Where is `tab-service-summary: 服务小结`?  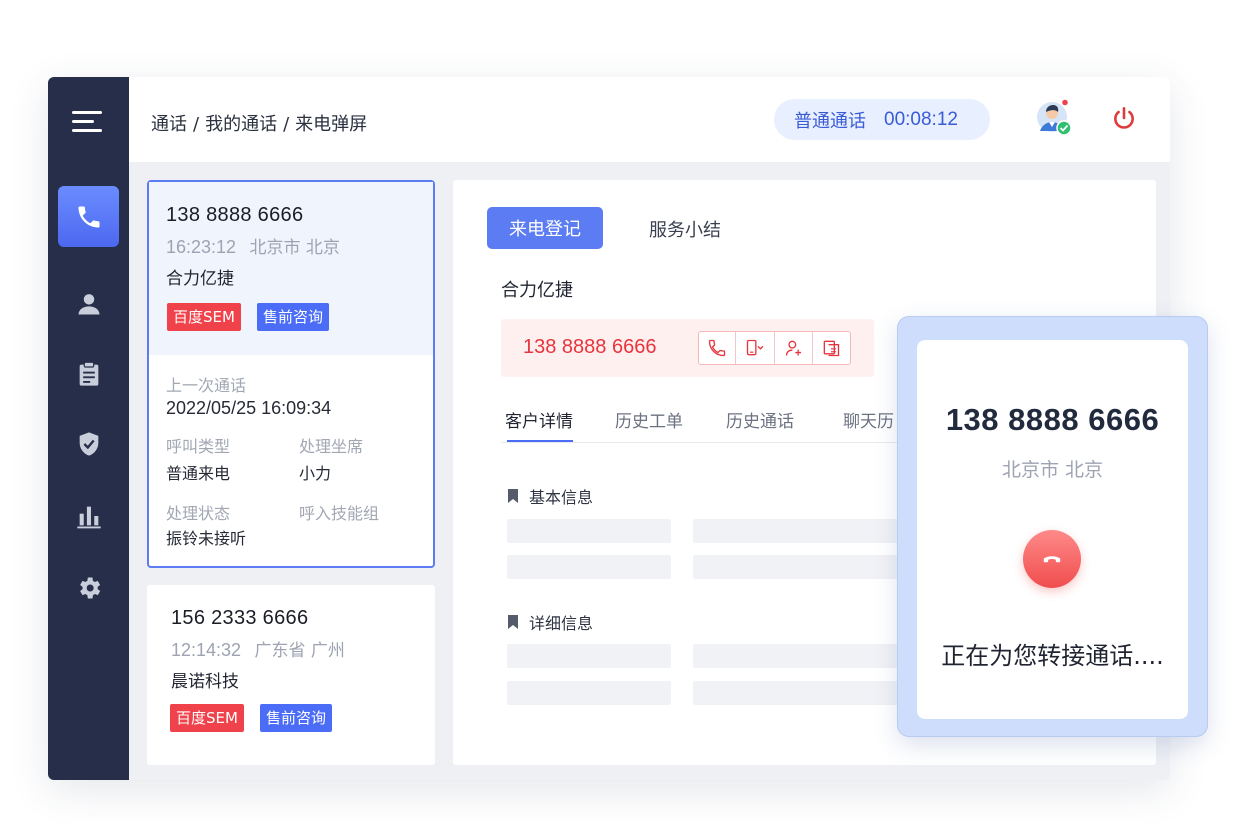
tab-service-summary: 服务小结 is located at coordinates (685, 229).